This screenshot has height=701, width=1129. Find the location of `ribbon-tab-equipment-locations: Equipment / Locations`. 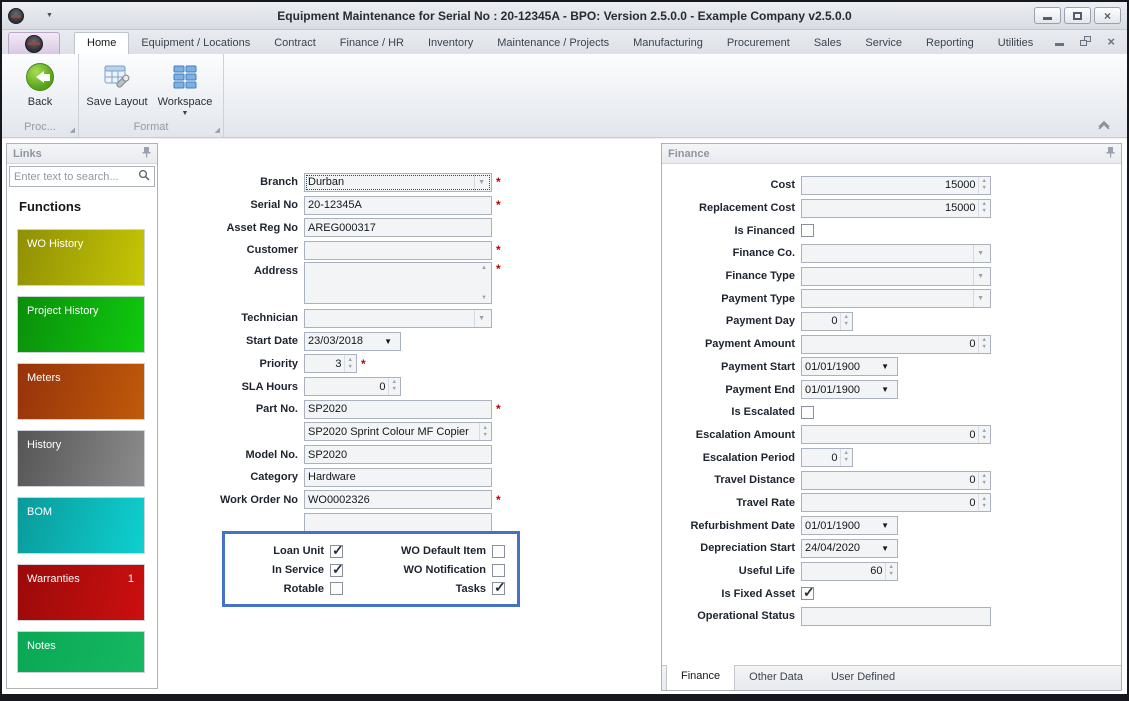

ribbon-tab-equipment-locations: Equipment / Locations is located at coordinates (195, 43).